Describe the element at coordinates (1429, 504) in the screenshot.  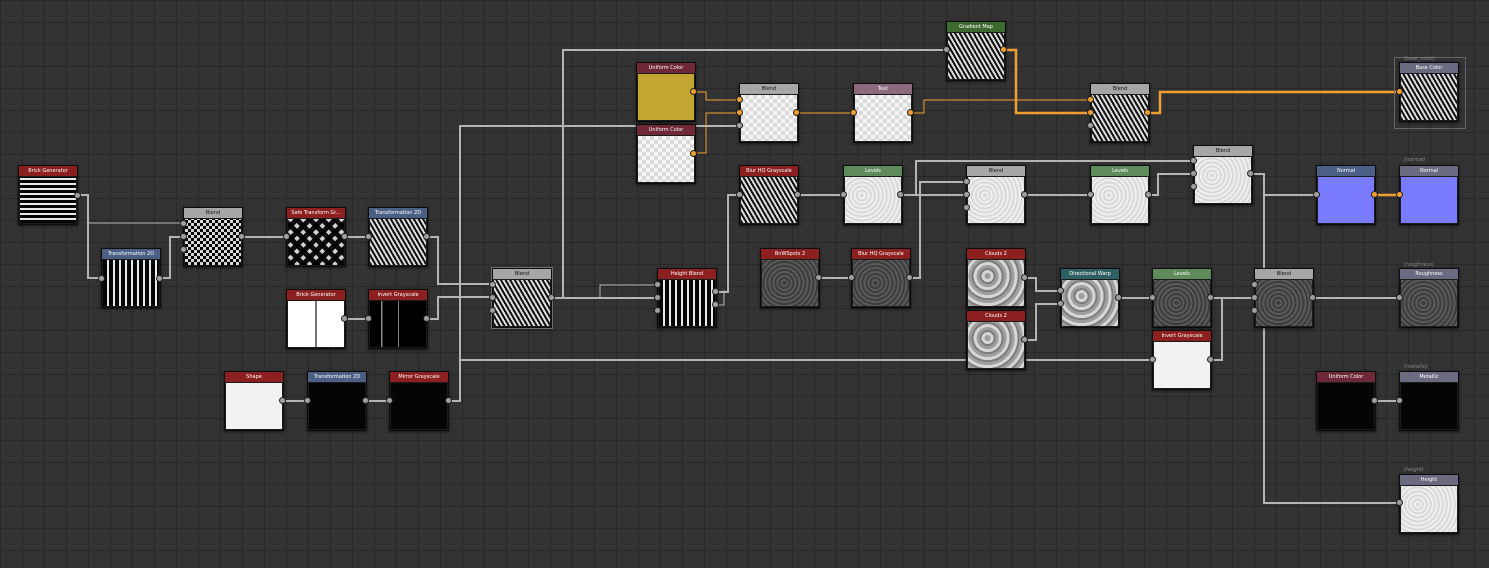
I see `output-height: Height` at that location.